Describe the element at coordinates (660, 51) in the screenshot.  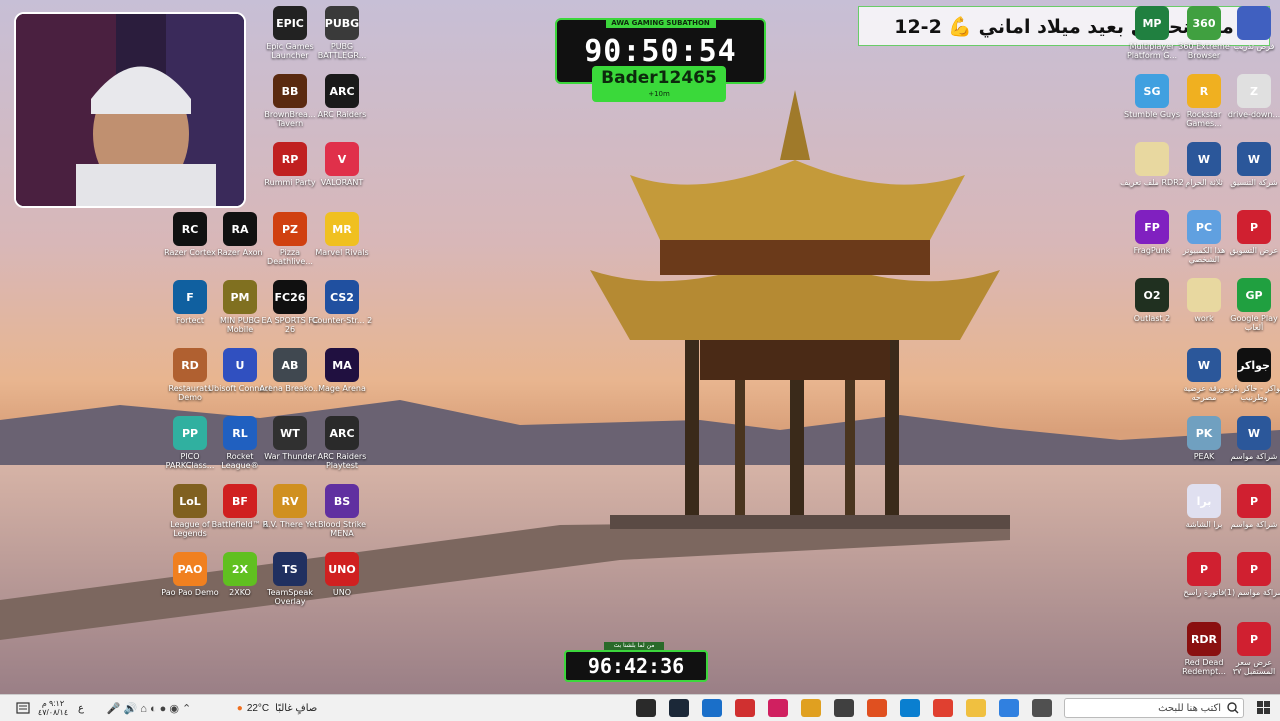
I see `subathon-timer: 90:50:54` at that location.